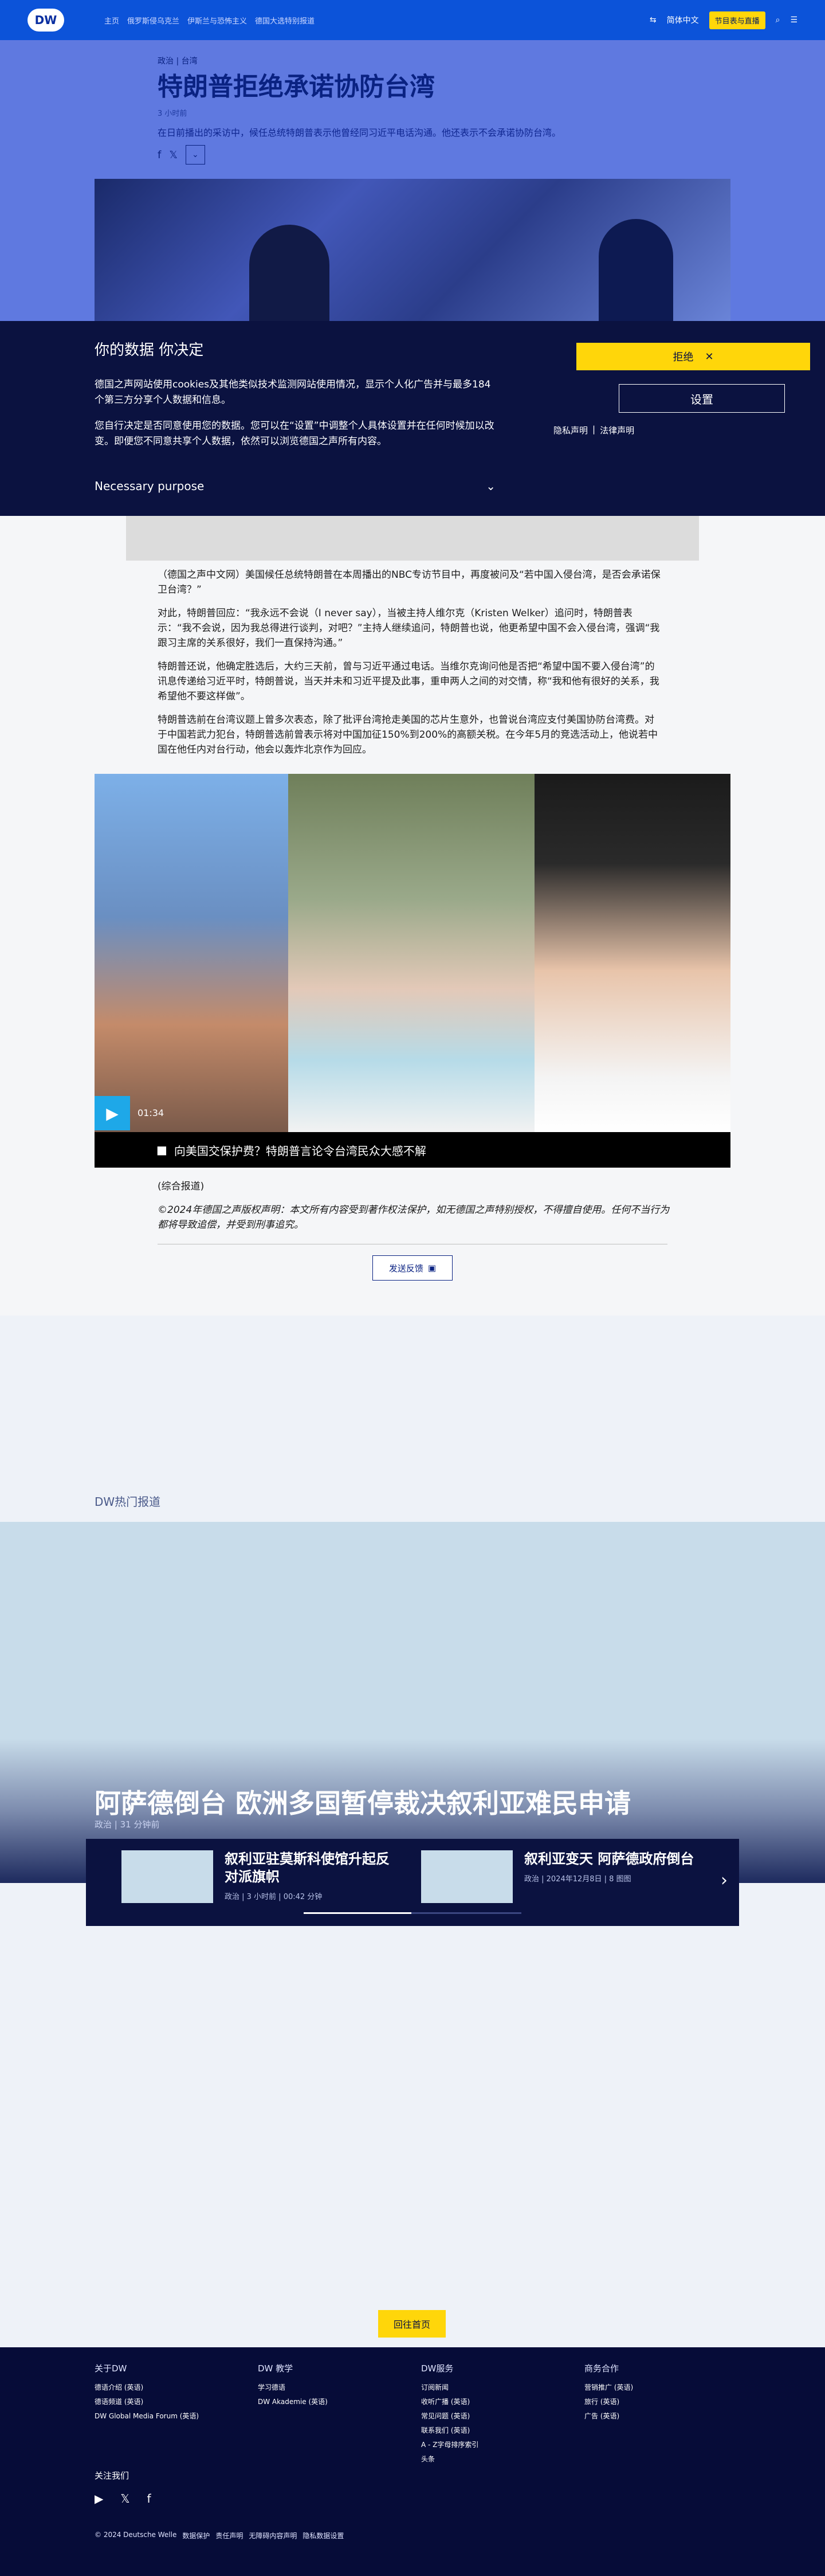 This screenshot has height=2576, width=825. Describe the element at coordinates (181, 155) in the screenshot. I see `share-row: f 𝕏 ⌄` at that location.